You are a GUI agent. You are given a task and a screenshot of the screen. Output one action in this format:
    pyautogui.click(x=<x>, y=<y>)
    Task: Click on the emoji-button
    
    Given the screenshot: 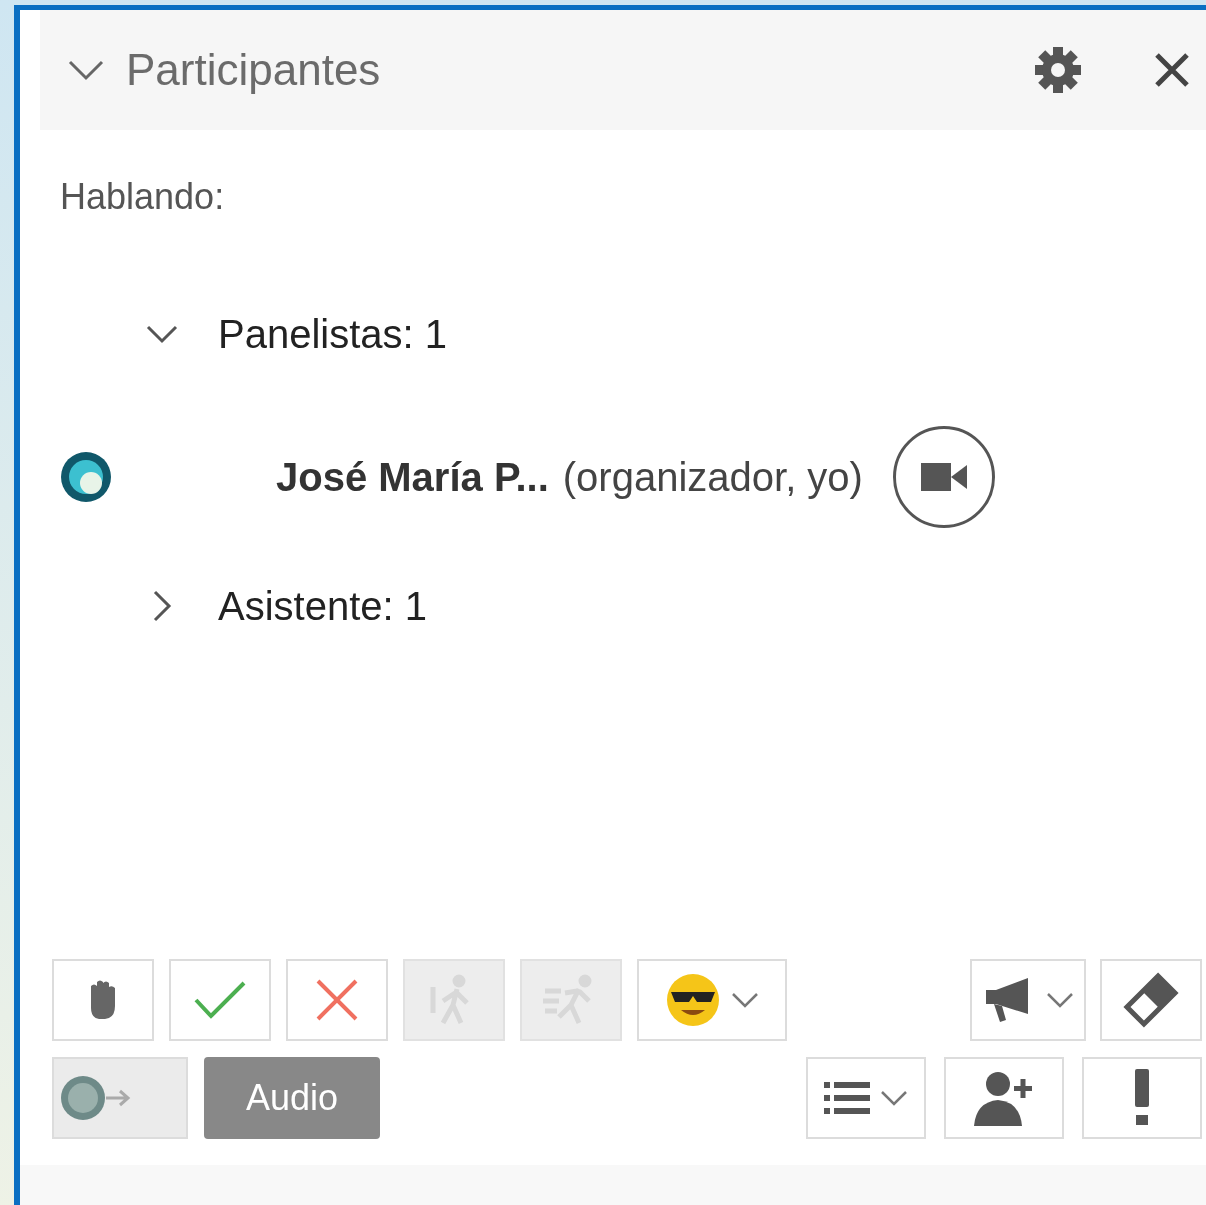 What is the action you would take?
    pyautogui.click(x=712, y=1000)
    